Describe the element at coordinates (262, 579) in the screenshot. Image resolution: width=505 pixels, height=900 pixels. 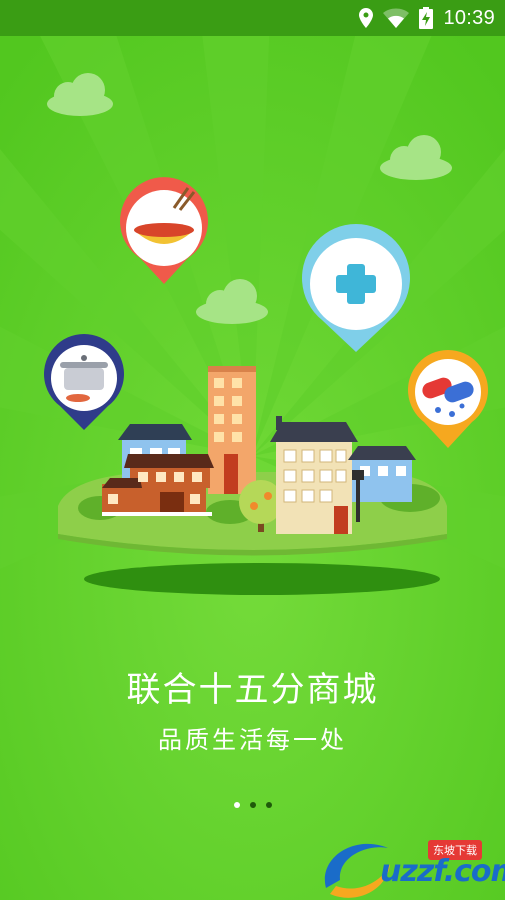
I see `island-shadow` at that location.